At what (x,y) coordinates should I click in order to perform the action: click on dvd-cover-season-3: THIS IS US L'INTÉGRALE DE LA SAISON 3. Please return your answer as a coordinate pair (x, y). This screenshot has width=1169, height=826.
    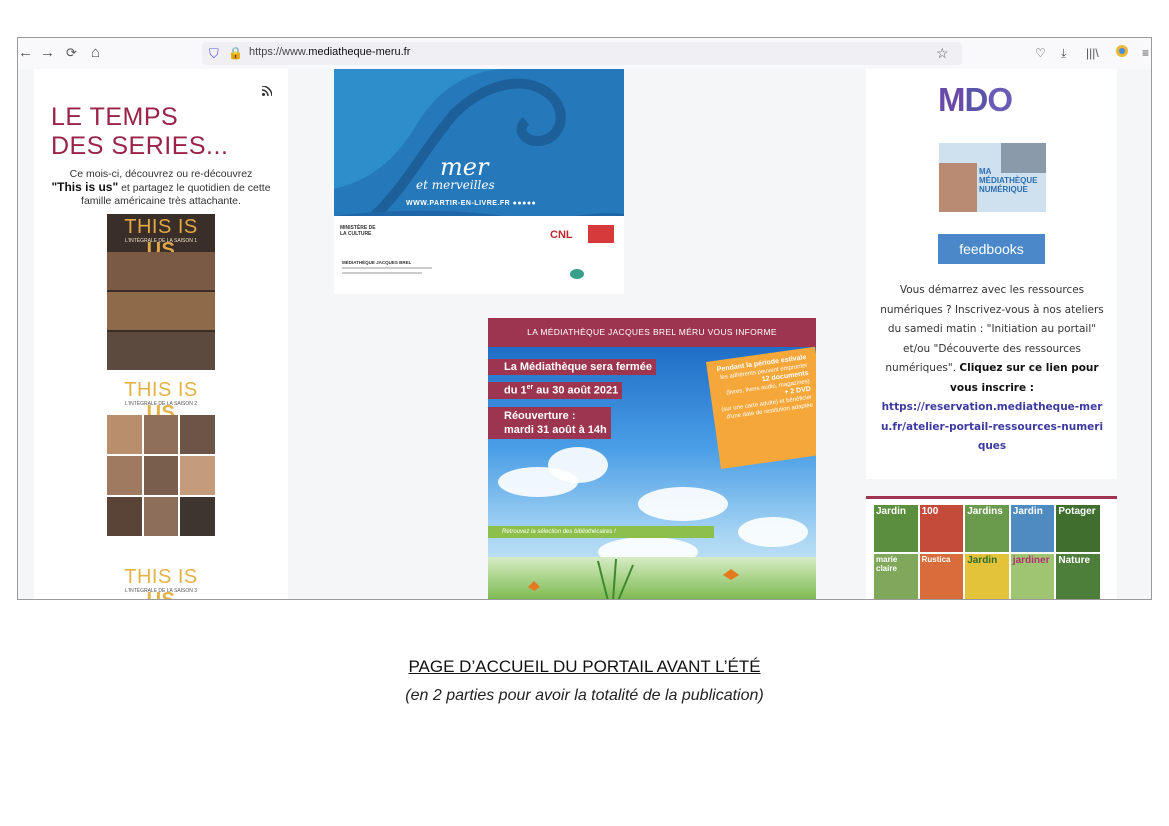
    Looking at the image, I should click on (161, 581).